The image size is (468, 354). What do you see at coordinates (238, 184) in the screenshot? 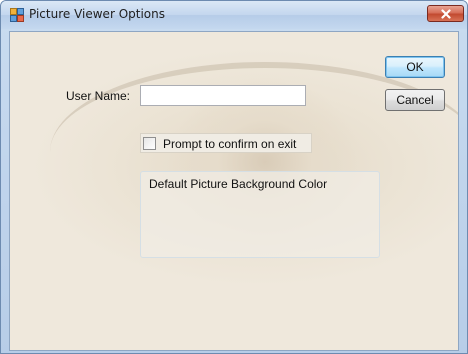
I see `groupbox-title: Default Picture Background Color` at bounding box center [238, 184].